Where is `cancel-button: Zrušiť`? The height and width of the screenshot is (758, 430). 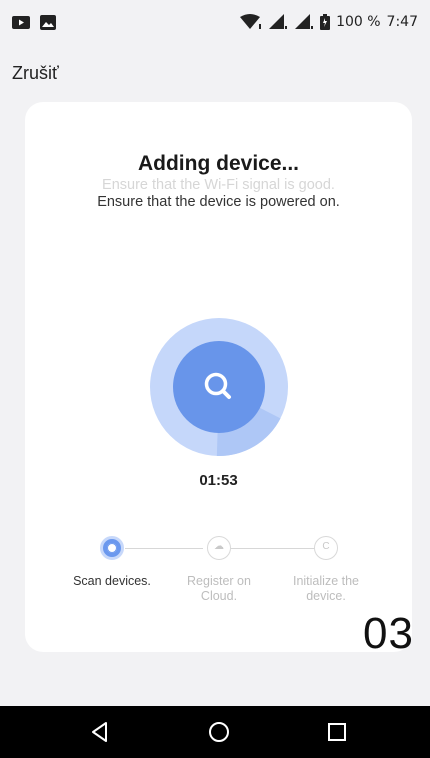 cancel-button: Zrušiť is located at coordinates (35, 73).